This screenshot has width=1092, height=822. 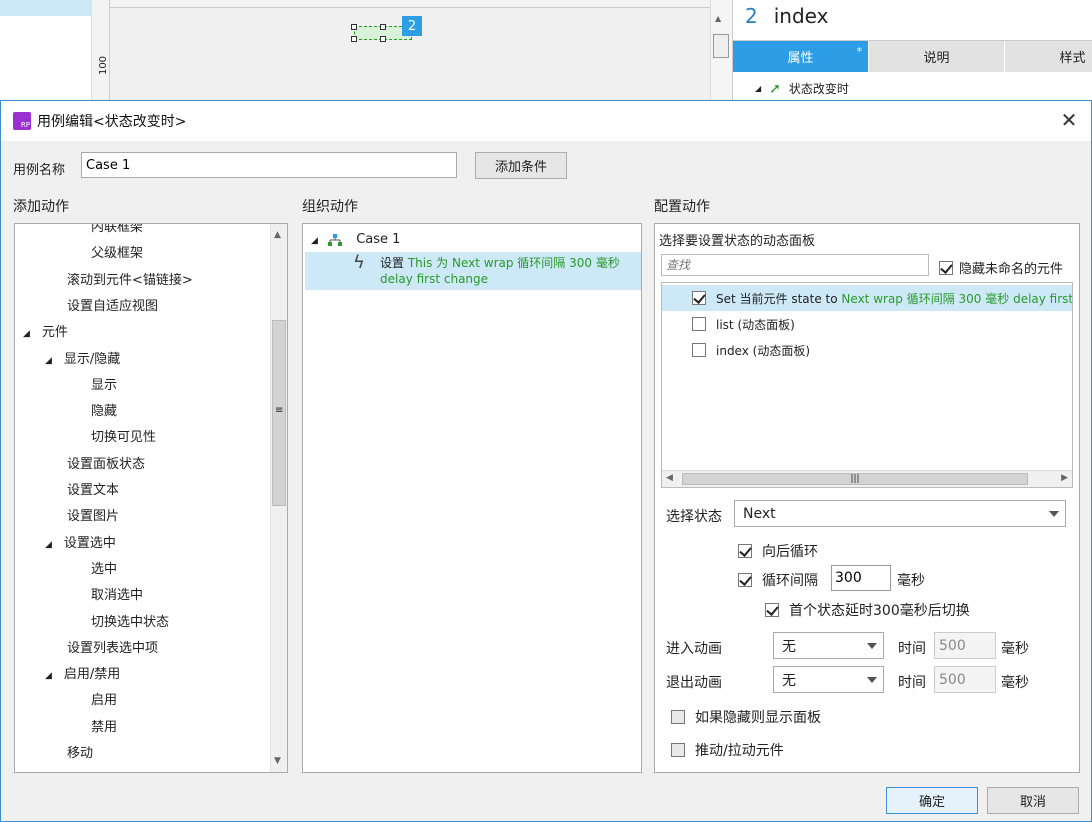 I want to click on repeat-interval-input, so click(x=861, y=578).